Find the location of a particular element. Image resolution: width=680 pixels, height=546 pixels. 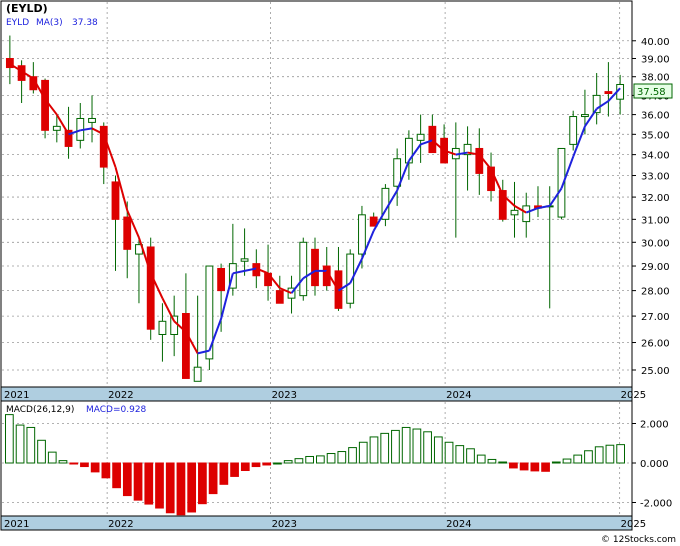

price-y-tick-label: 39.00 is located at coordinates (655, 60).